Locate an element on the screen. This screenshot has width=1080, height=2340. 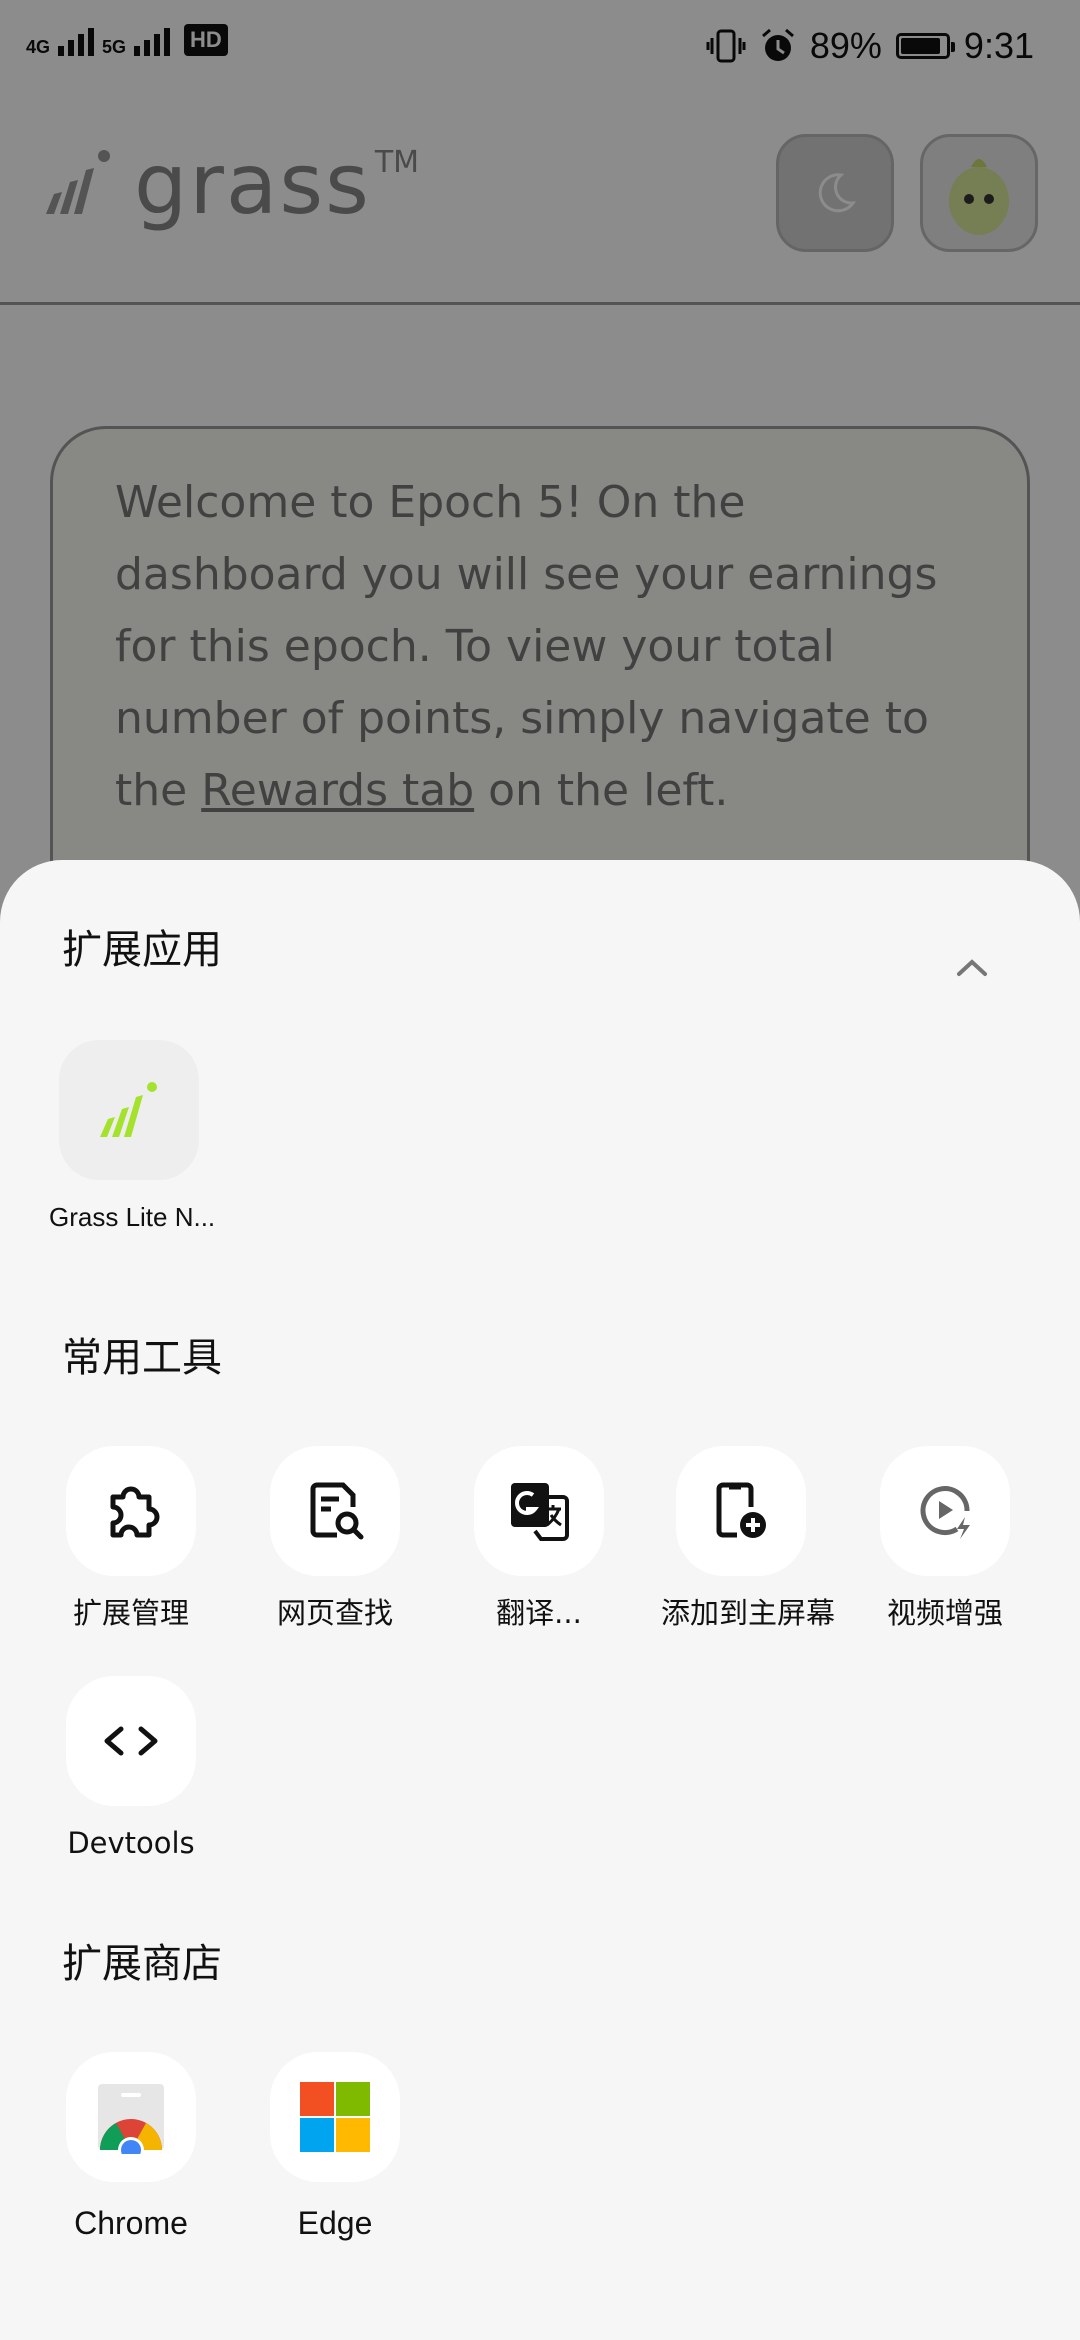
video-enhance-icon is located at coordinates (945, 1511).